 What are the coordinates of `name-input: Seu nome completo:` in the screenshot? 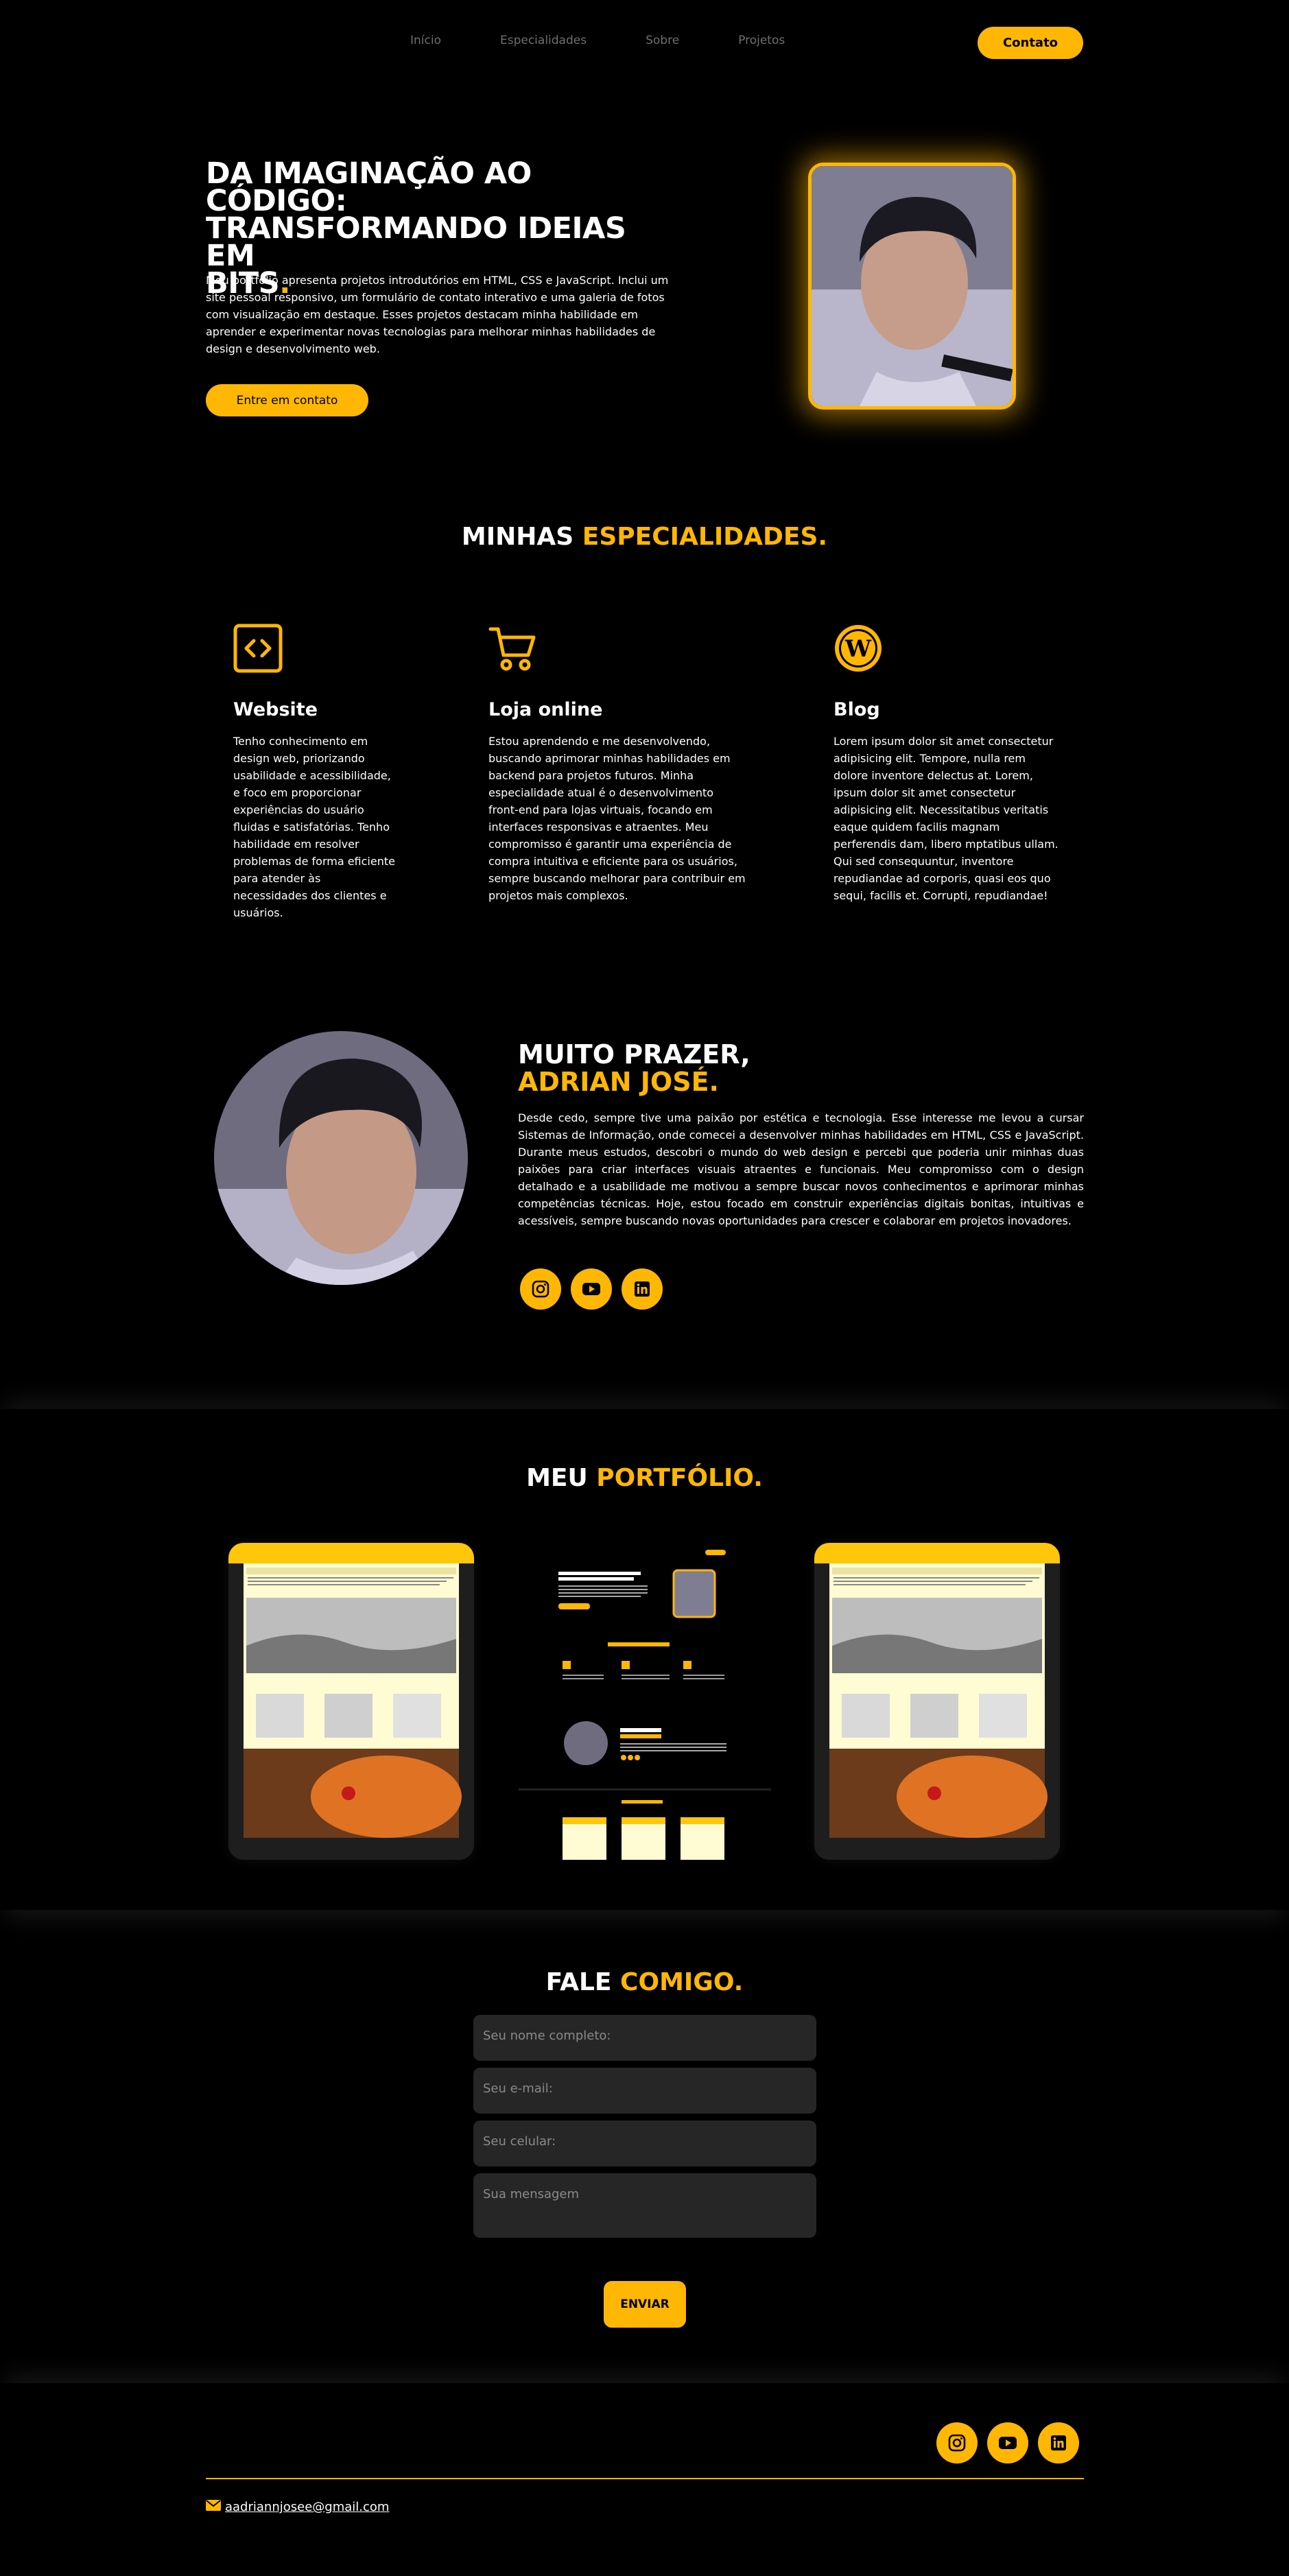 It's located at (644, 2038).